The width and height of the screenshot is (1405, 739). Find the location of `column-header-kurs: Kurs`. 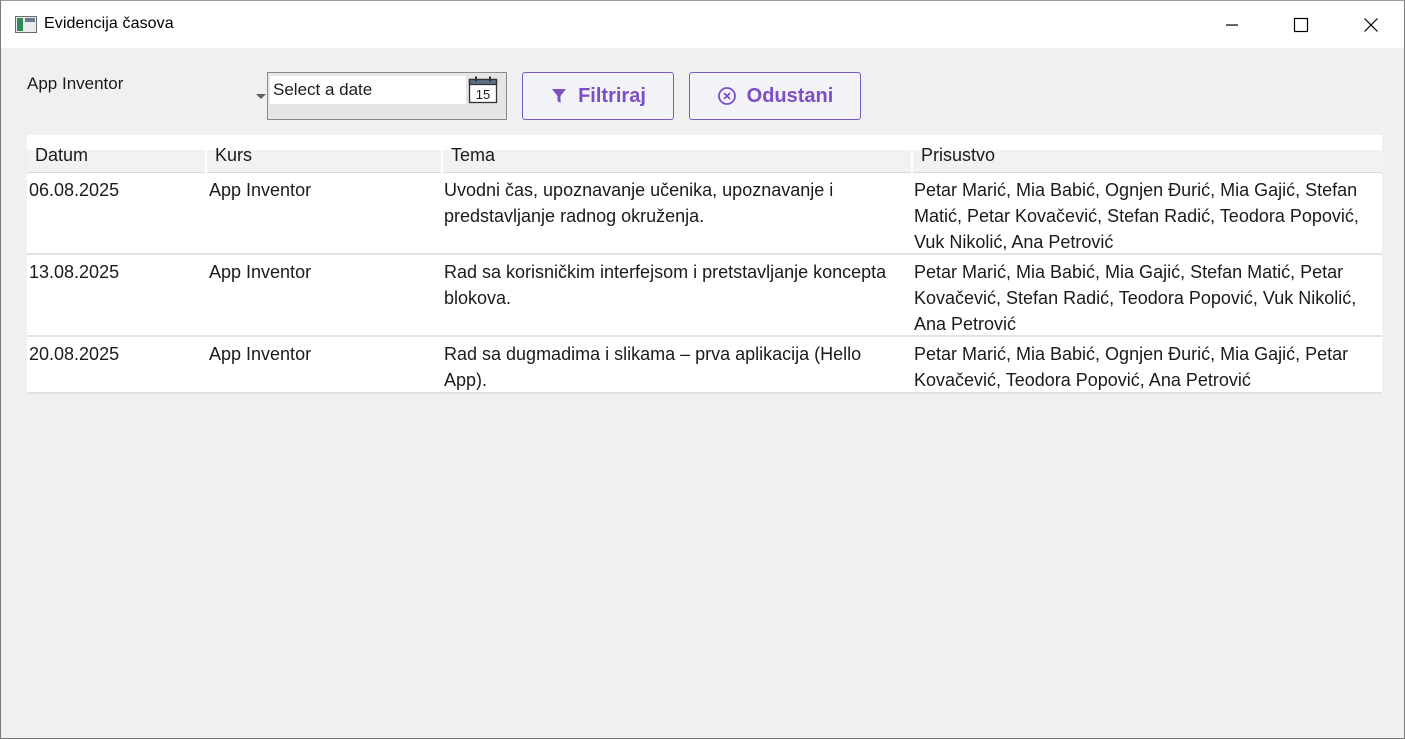

column-header-kurs: Kurs is located at coordinates (325, 154).